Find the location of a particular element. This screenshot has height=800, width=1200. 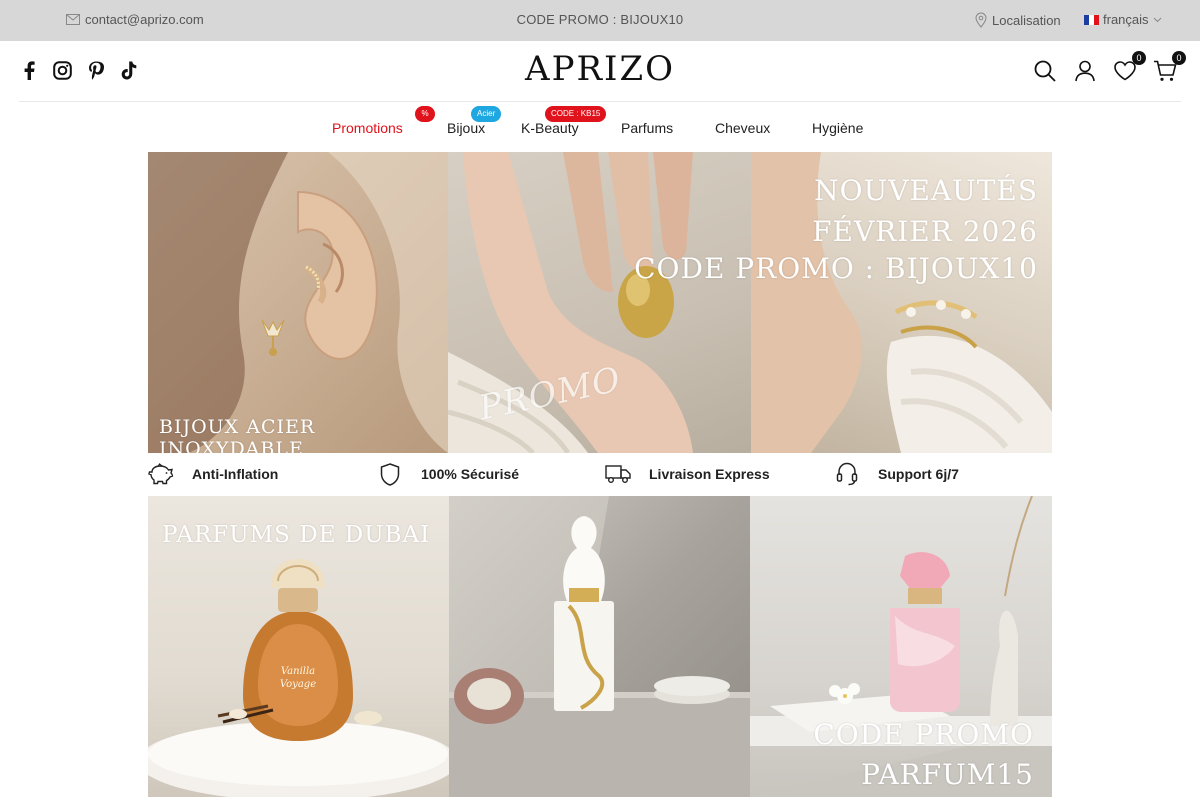

banner-panel-perfume-amber: PARFUMS DE DUBAI Vanilla Voyage is located at coordinates (298, 646).